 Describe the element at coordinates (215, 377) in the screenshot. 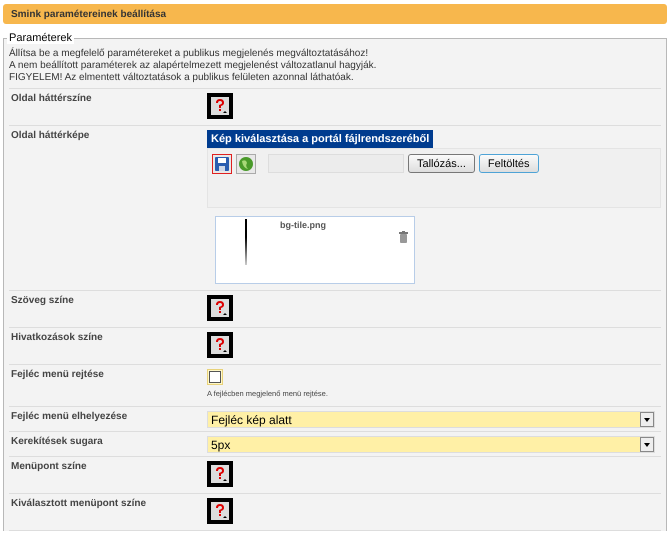

I see `checkbox` at that location.